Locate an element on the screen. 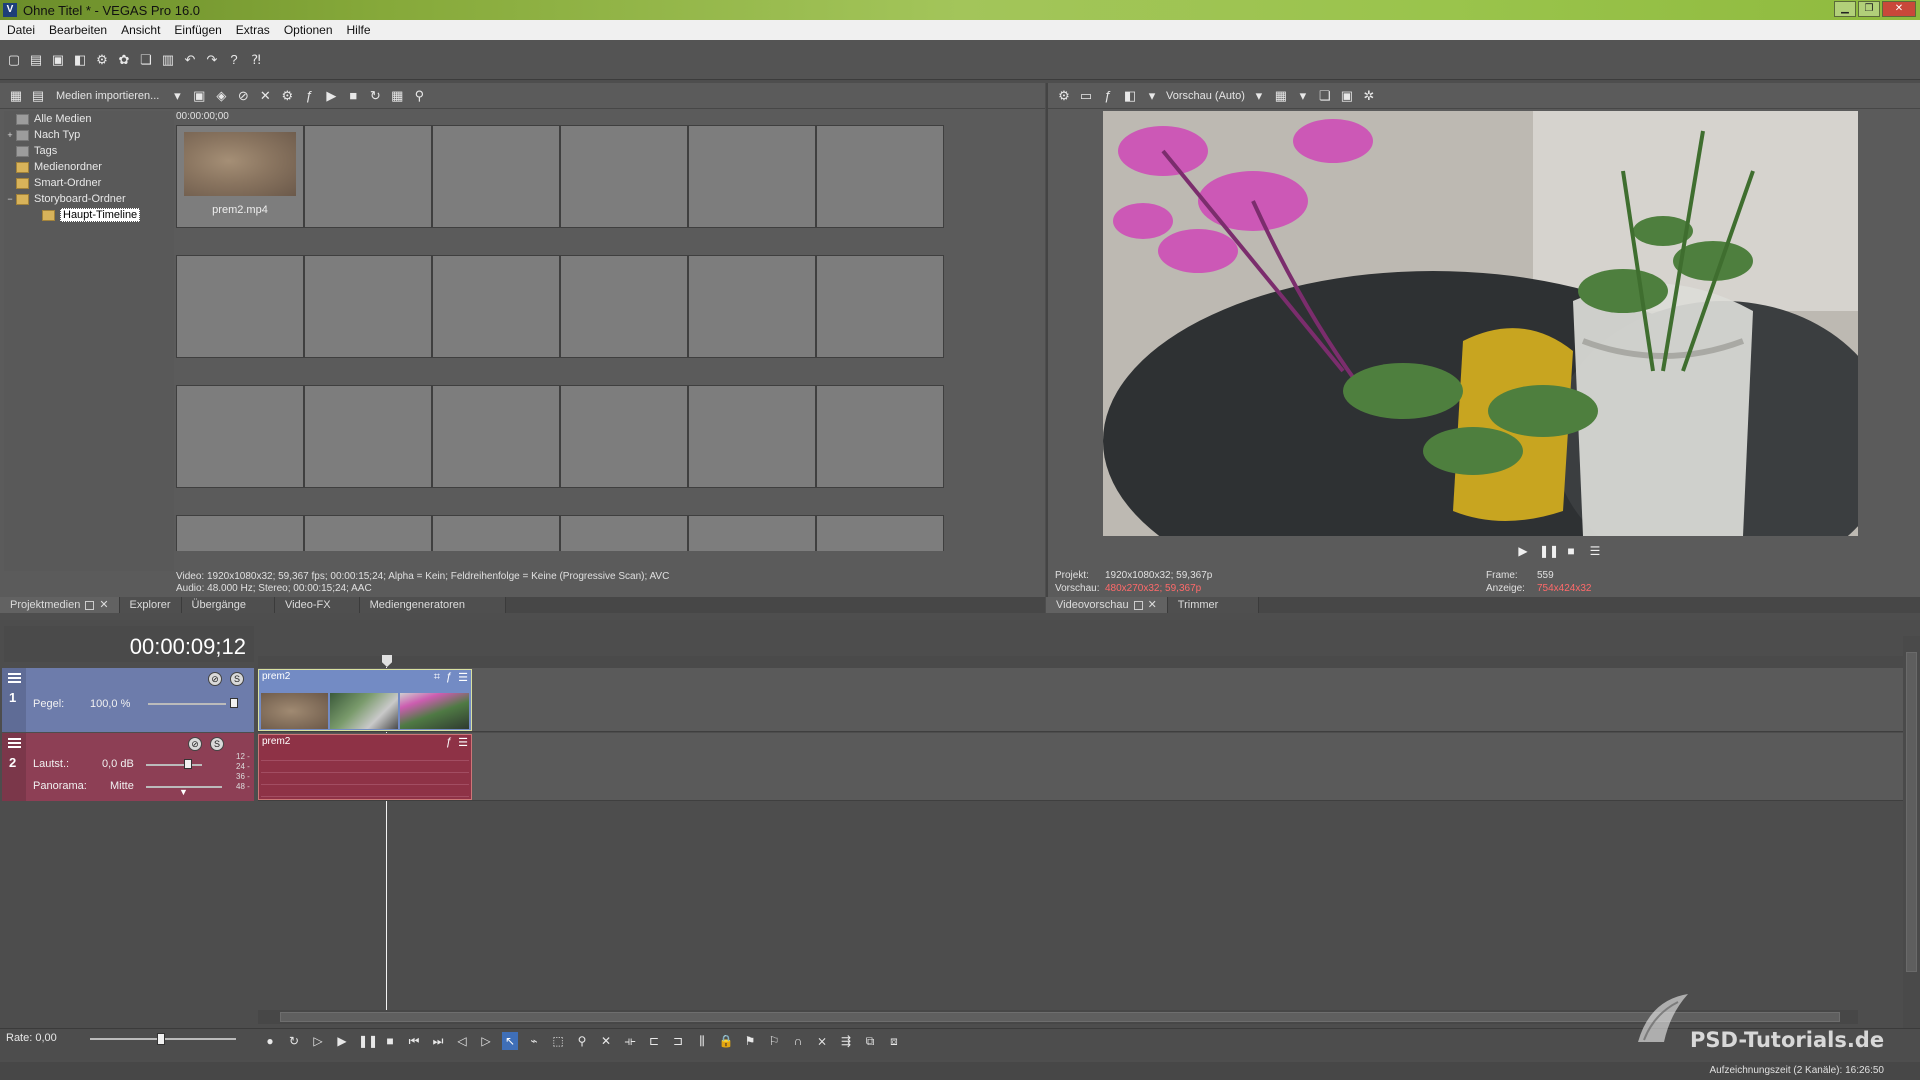 This screenshot has height=1080, width=1920. collapse-icon: − is located at coordinates (10, 199).